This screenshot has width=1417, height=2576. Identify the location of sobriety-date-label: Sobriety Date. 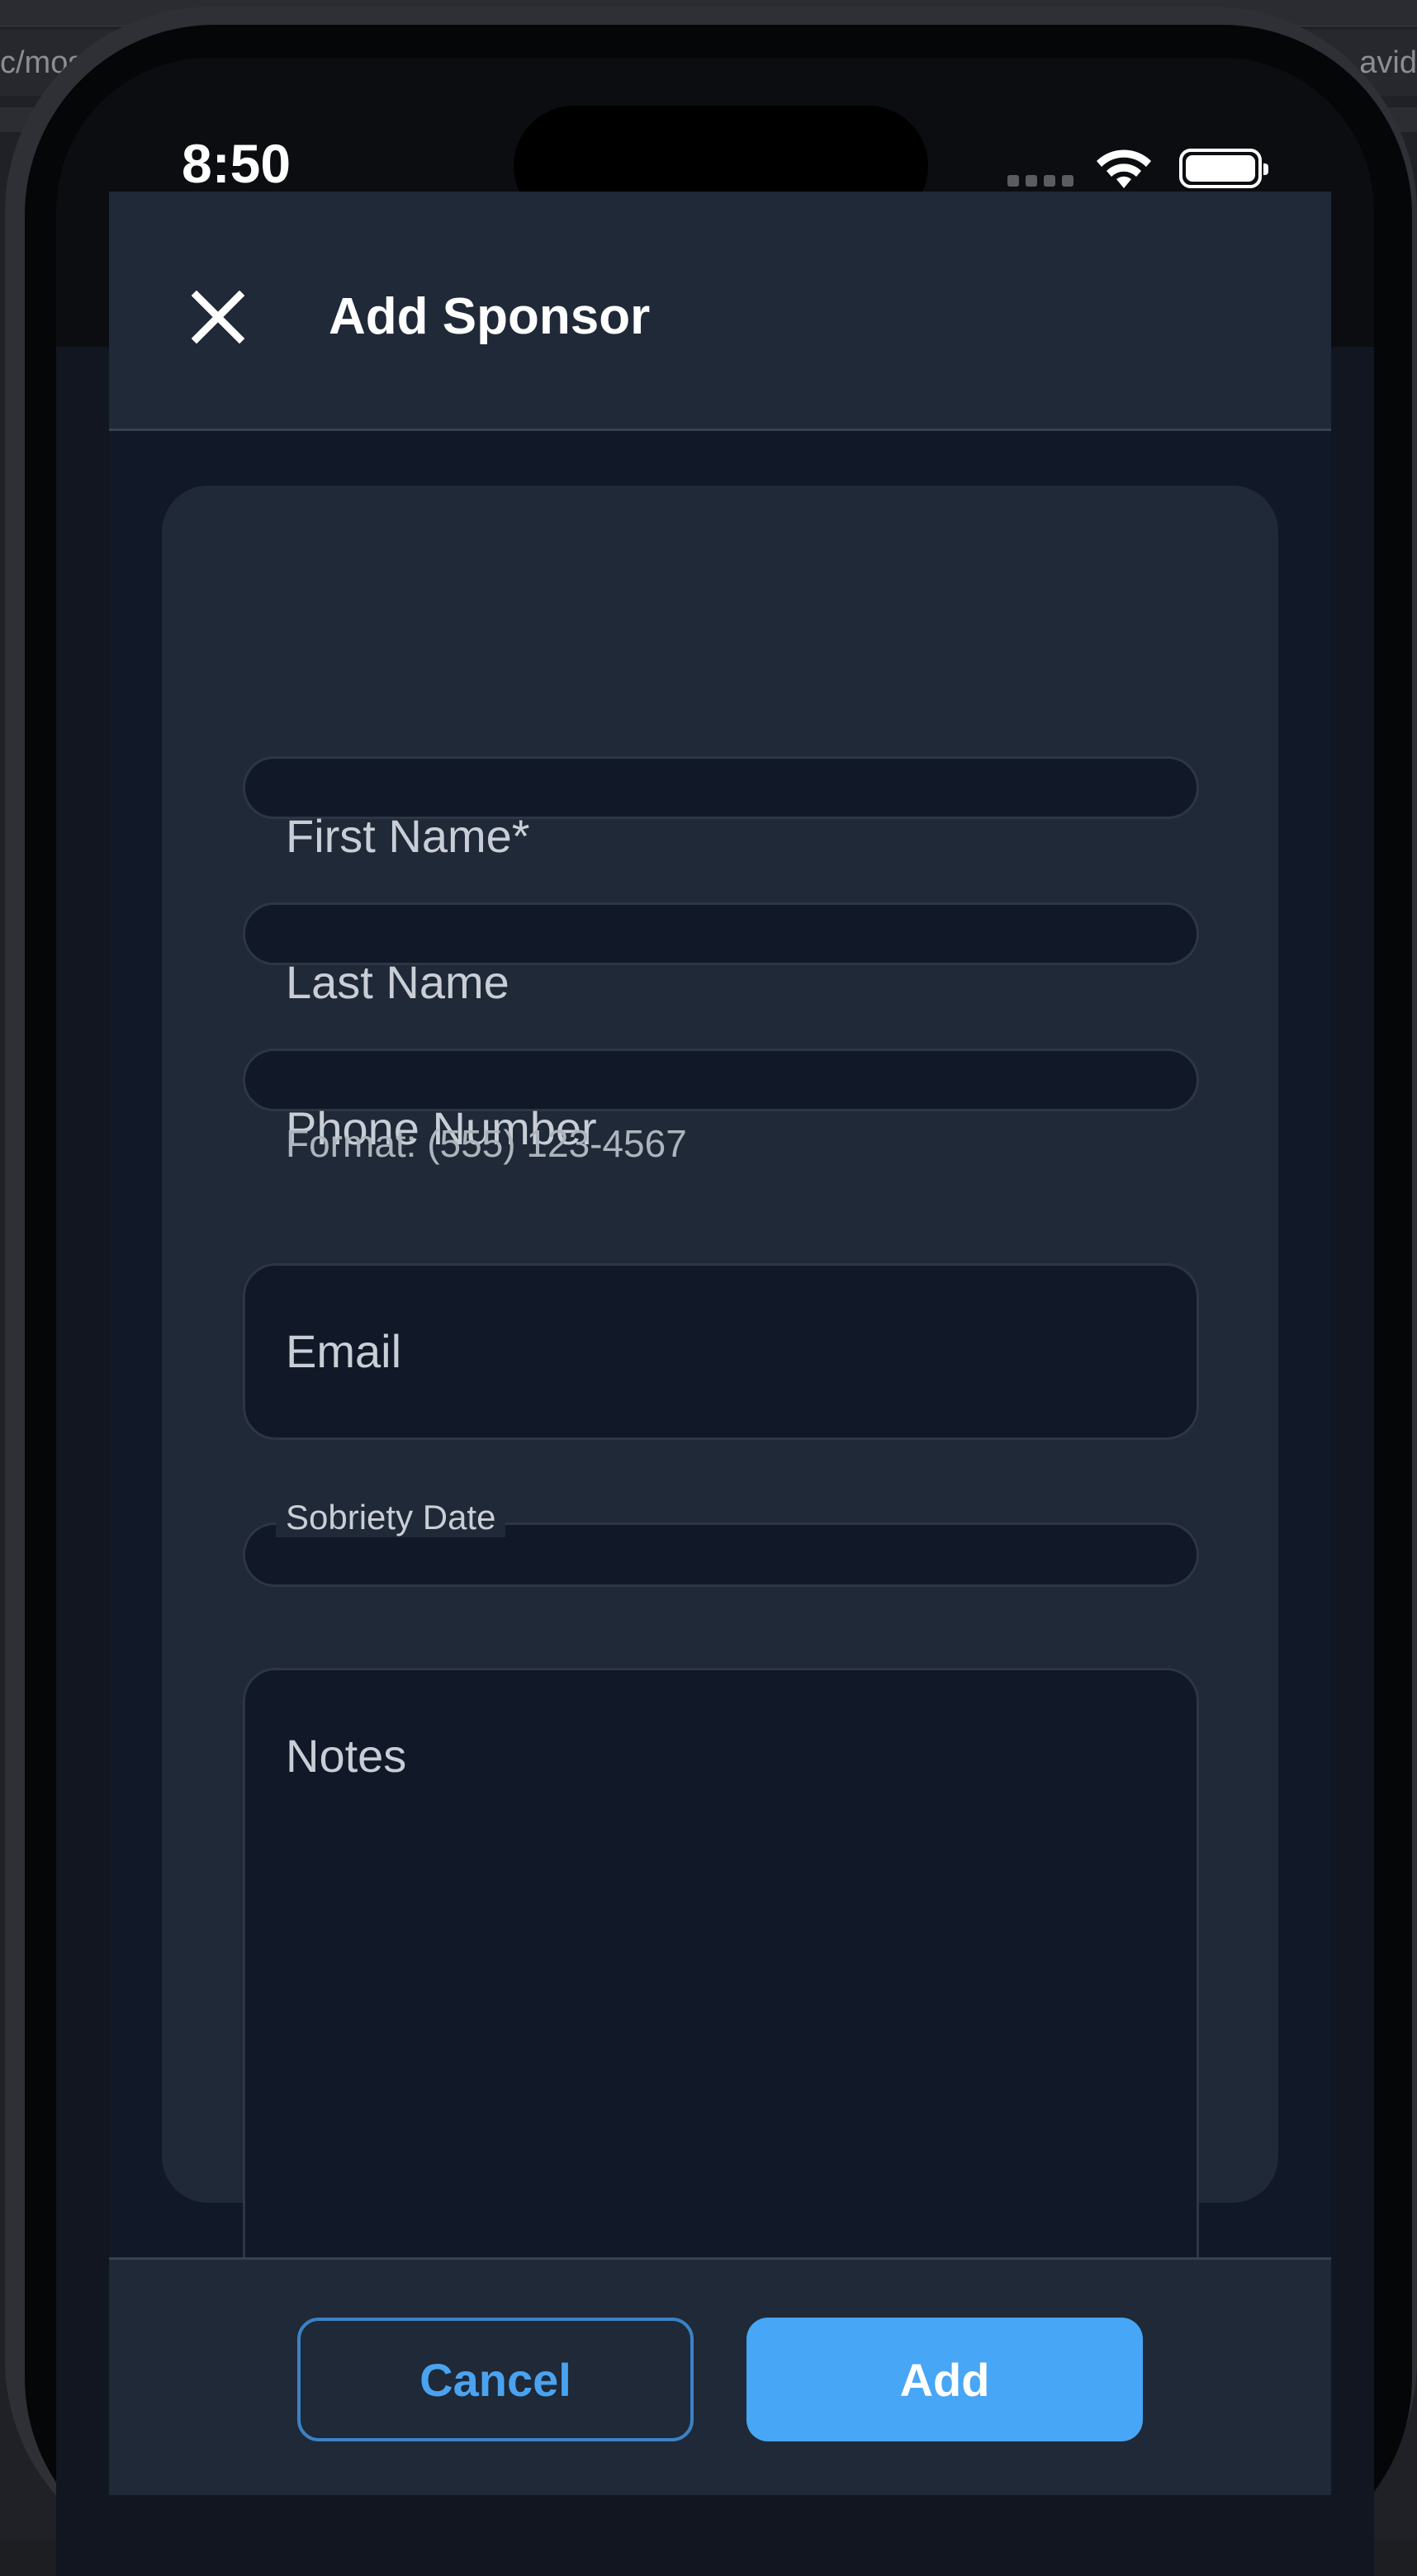
(391, 1517).